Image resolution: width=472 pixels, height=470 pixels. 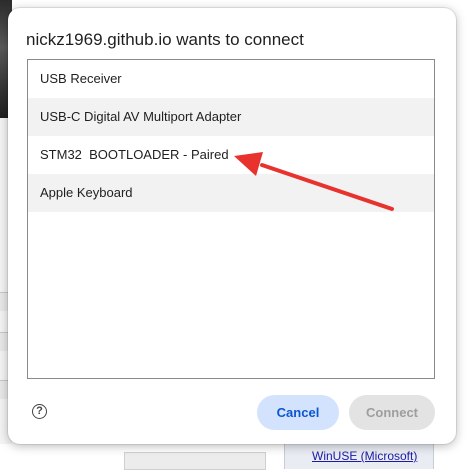 I want to click on connect-button: Connect, so click(x=392, y=412).